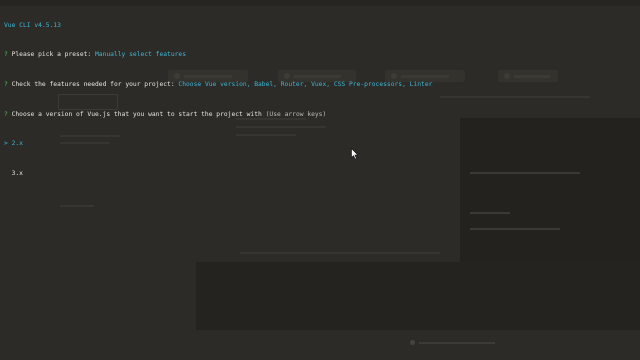 The height and width of the screenshot is (360, 640). Describe the element at coordinates (418, 296) in the screenshot. I see `background-bottom-panel` at that location.